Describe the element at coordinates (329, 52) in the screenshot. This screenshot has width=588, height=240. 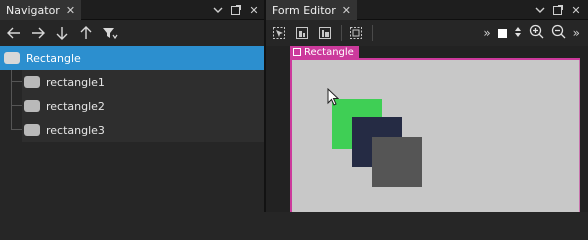
I see `breadcrumb-label: Rectangle` at that location.